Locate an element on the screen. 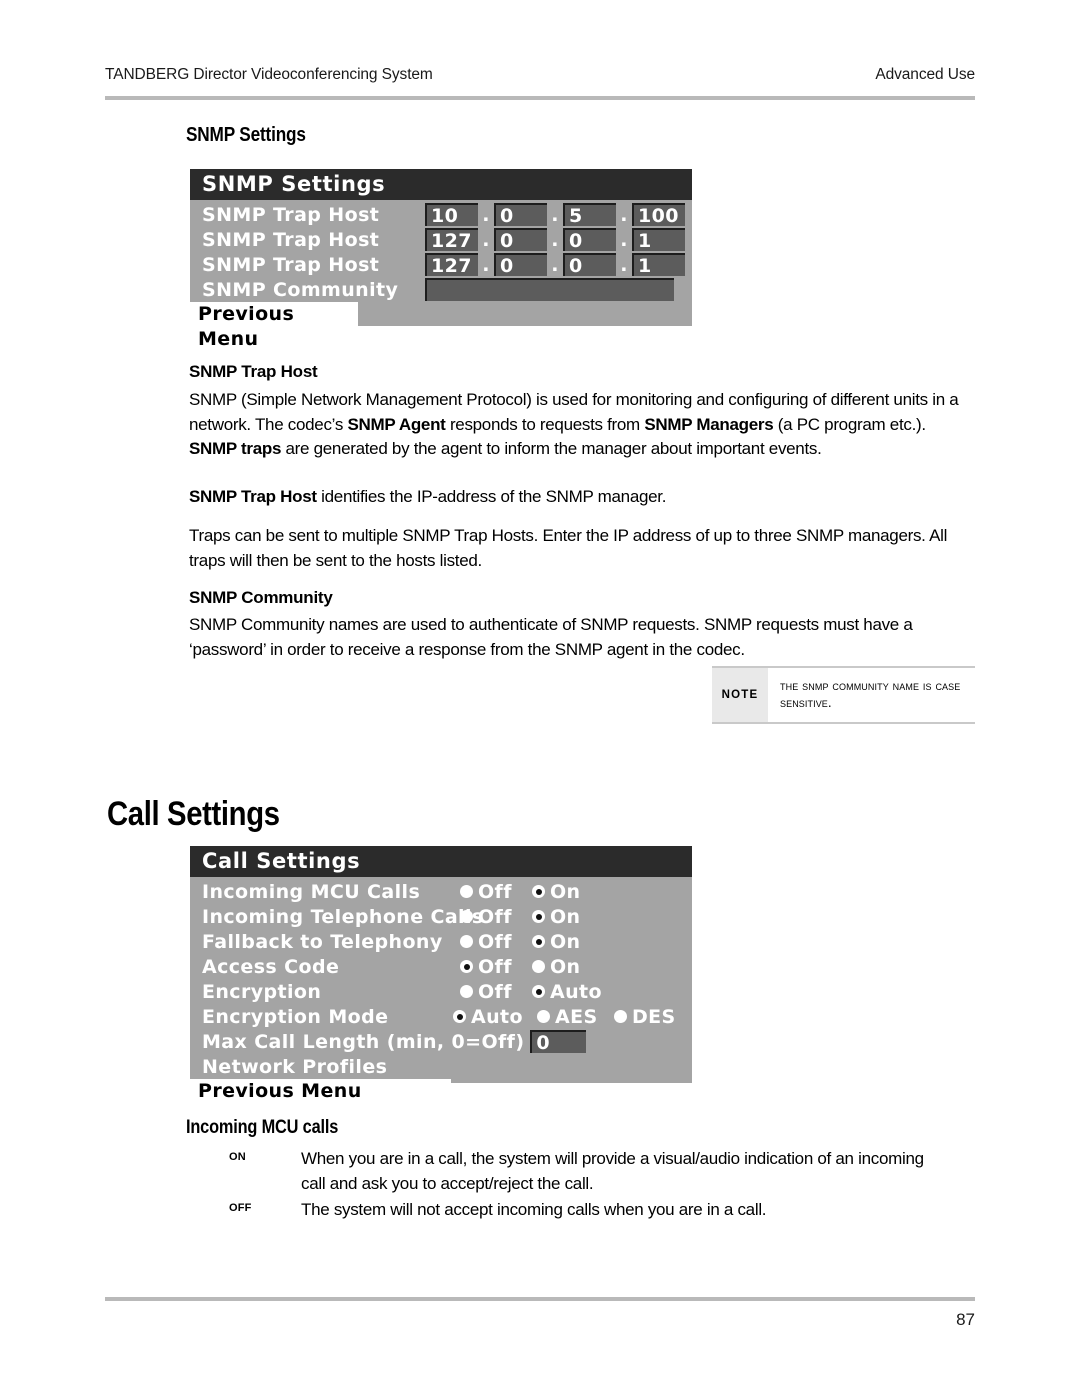  trap-host-3-octet-1: 127 is located at coordinates (451, 264).